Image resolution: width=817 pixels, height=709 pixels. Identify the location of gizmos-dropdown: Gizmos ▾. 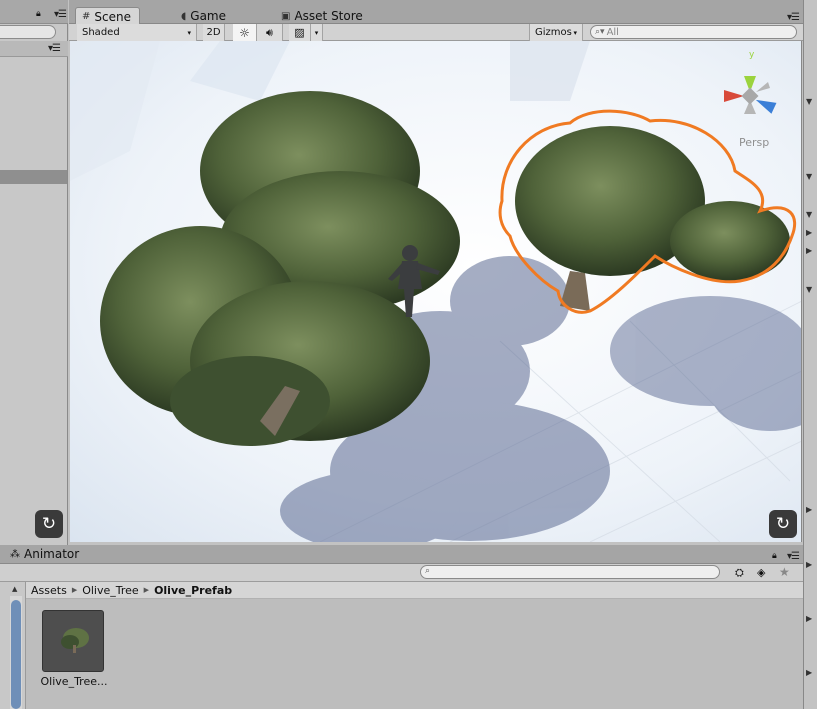
(556, 32).